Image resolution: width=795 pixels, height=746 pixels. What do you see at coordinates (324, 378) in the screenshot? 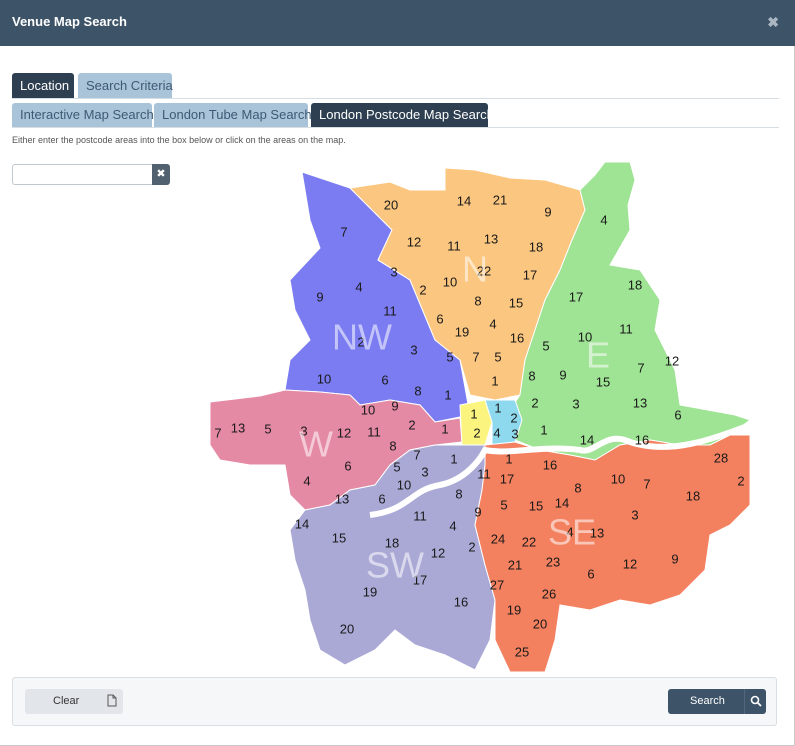
I see `nw-10: 10` at bounding box center [324, 378].